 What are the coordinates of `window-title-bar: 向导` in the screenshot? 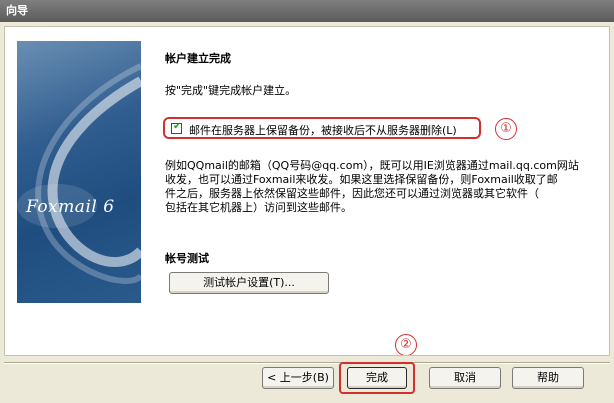 It's located at (307, 11).